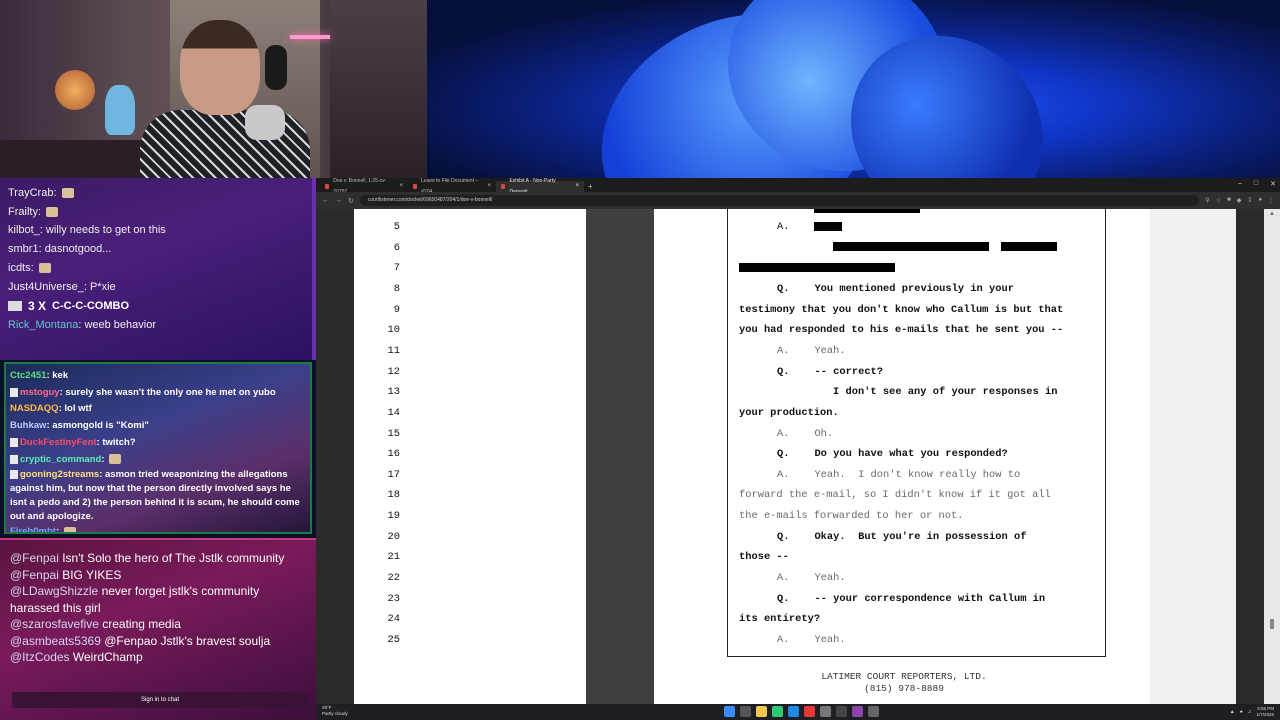 The width and height of the screenshot is (1280, 720). What do you see at coordinates (729, 711) in the screenshot?
I see `start-icon` at bounding box center [729, 711].